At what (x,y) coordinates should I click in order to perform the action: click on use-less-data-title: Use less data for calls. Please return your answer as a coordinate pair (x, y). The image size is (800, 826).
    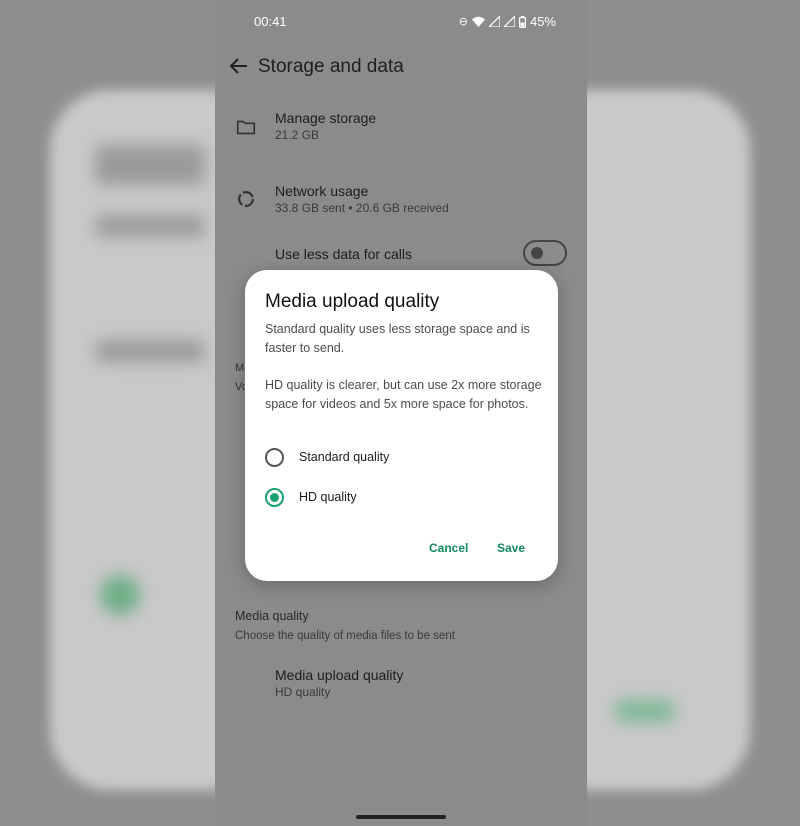
    Looking at the image, I should click on (343, 254).